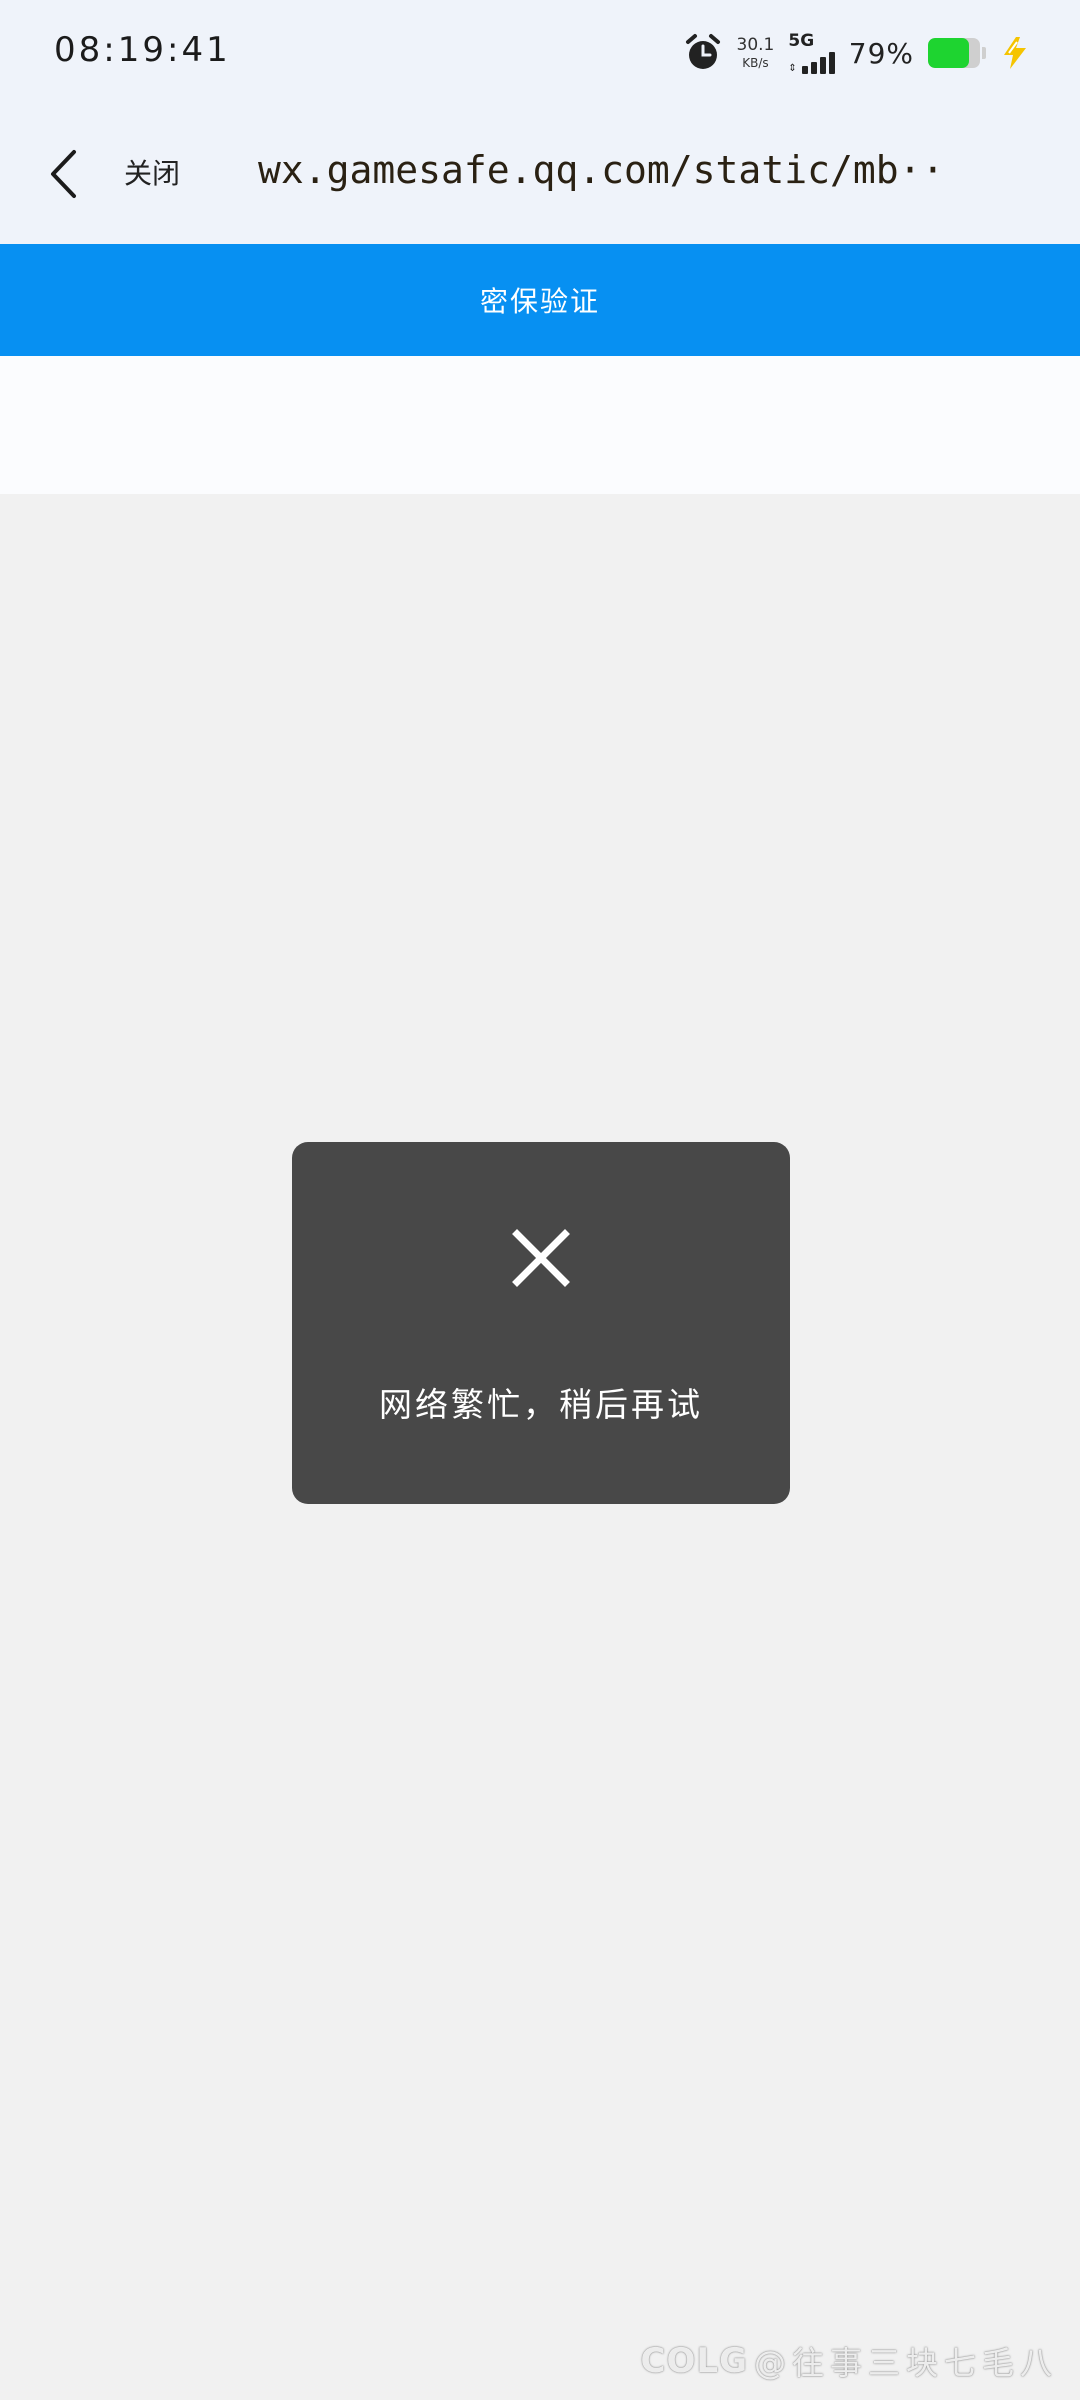 This screenshot has height=2400, width=1080. I want to click on close-button: 关闭, so click(152, 172).